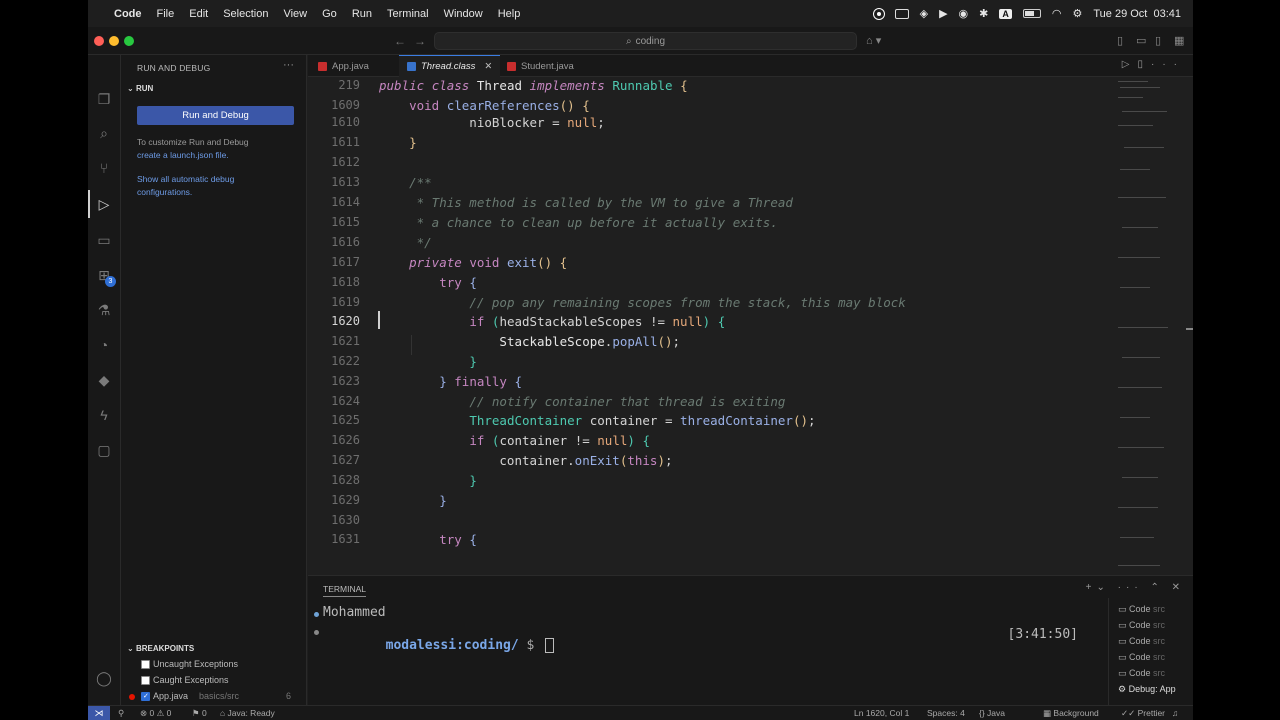 This screenshot has height=720, width=1280. What do you see at coordinates (400, 41) in the screenshot?
I see `back-arrow-icon: ←` at bounding box center [400, 41].